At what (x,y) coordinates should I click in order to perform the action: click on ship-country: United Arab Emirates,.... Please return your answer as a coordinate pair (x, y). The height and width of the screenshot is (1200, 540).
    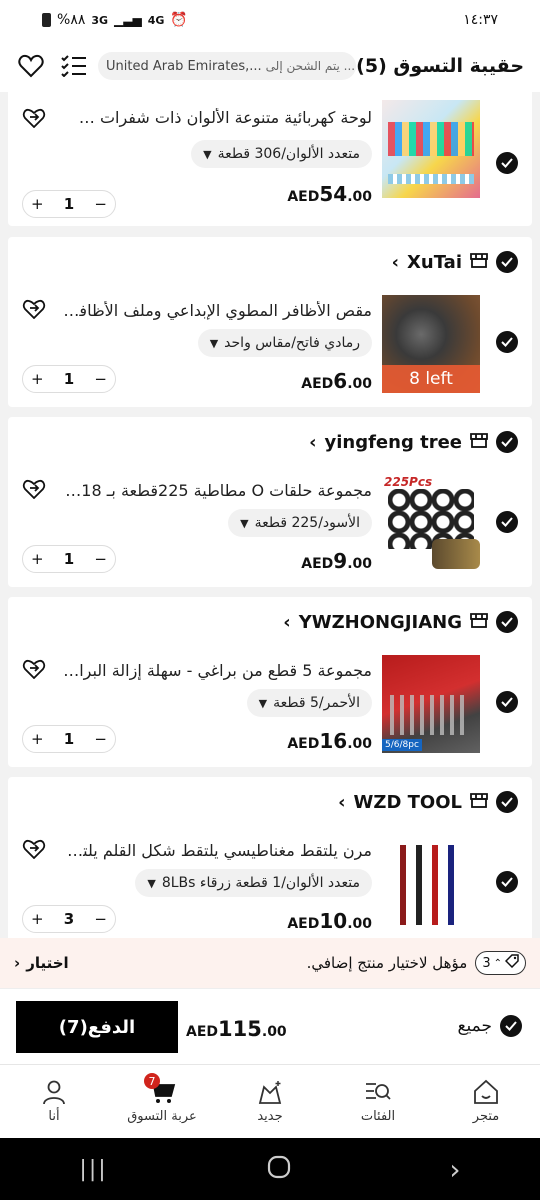
    Looking at the image, I should click on (184, 66).